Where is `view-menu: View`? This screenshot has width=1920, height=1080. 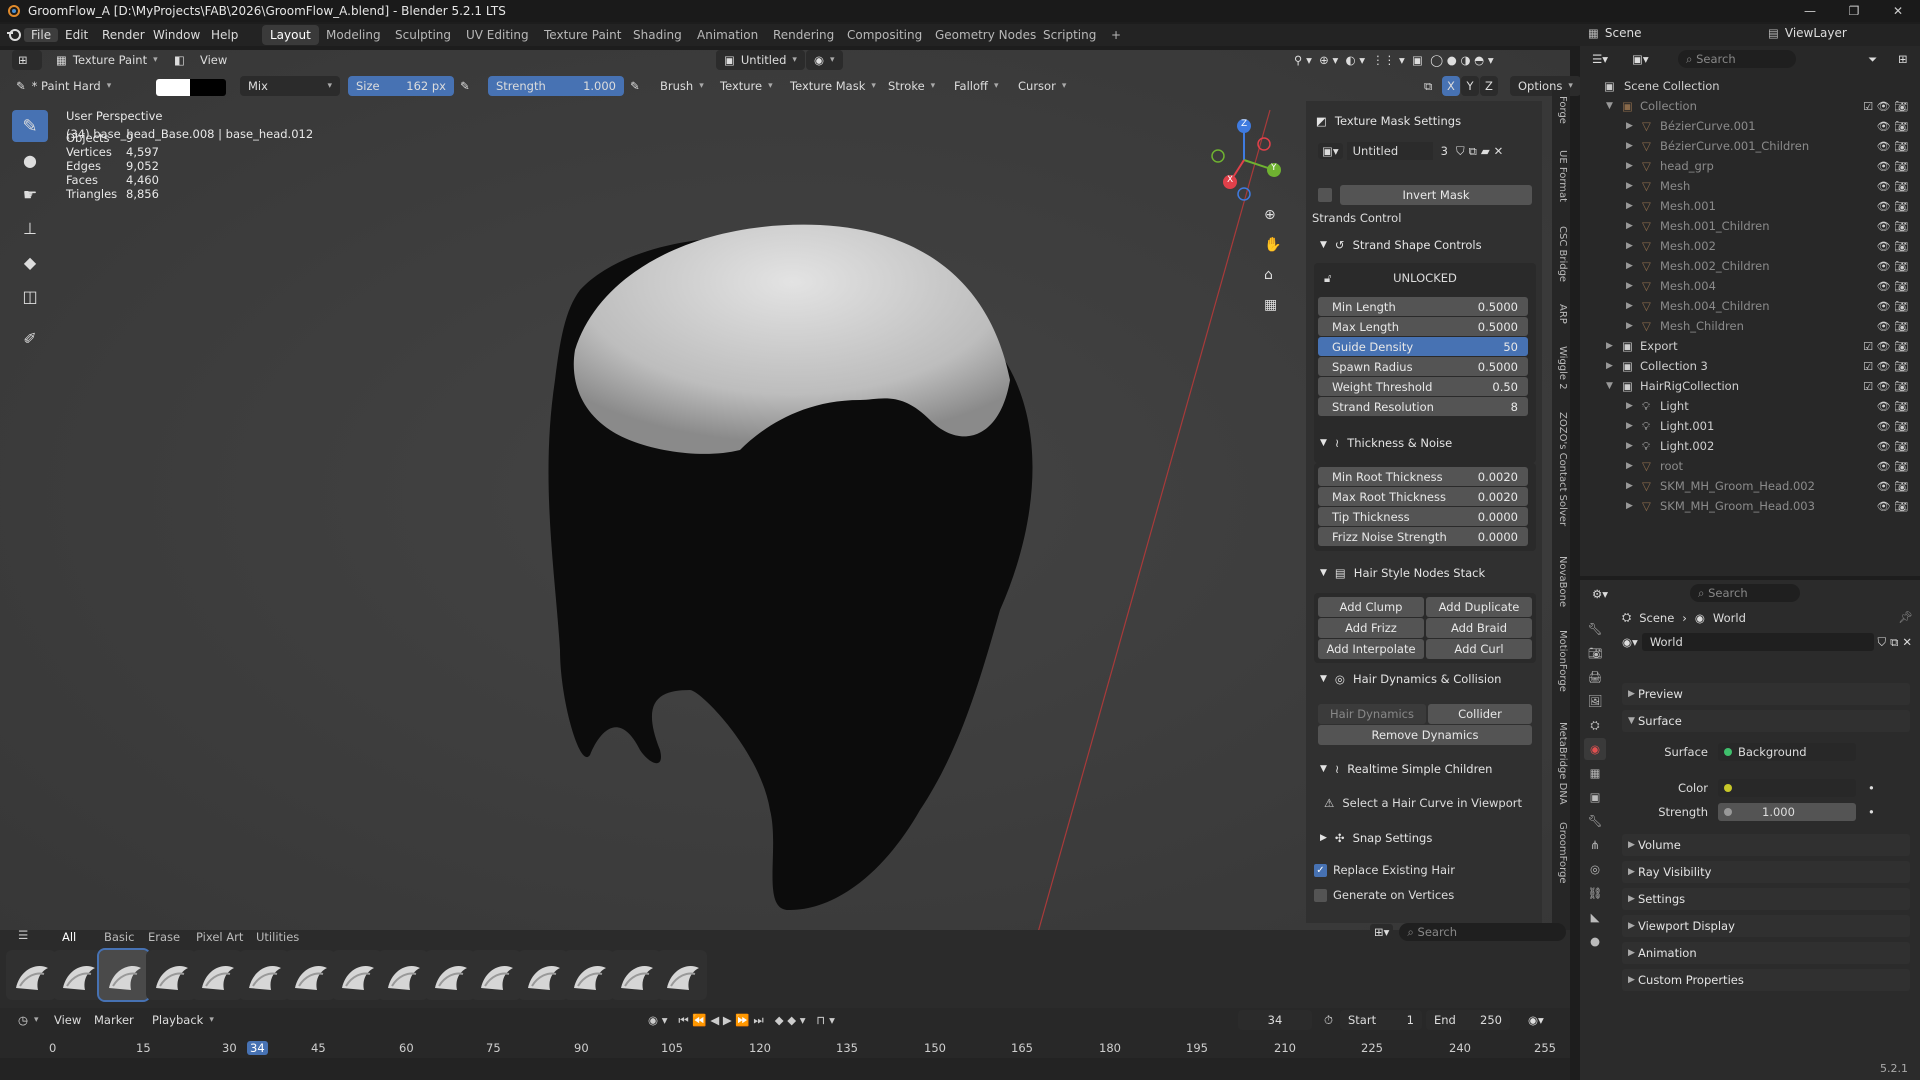 view-menu: View is located at coordinates (213, 60).